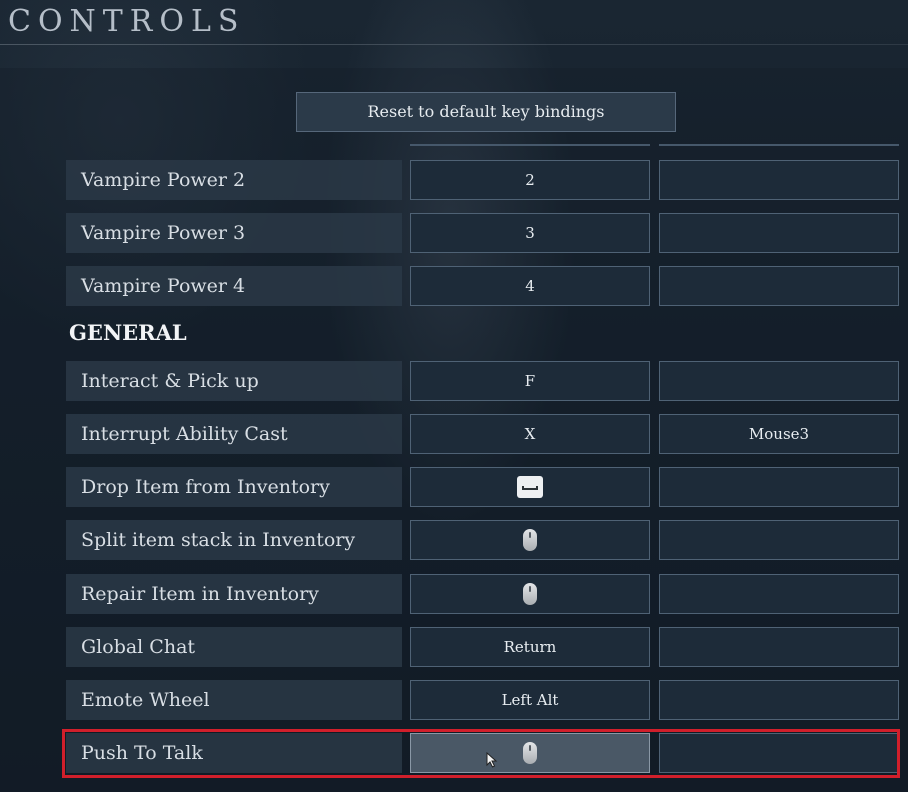 Image resolution: width=908 pixels, height=792 pixels. What do you see at coordinates (486, 112) in the screenshot?
I see `reset-keybindings-button: Reset to default key bindings` at bounding box center [486, 112].